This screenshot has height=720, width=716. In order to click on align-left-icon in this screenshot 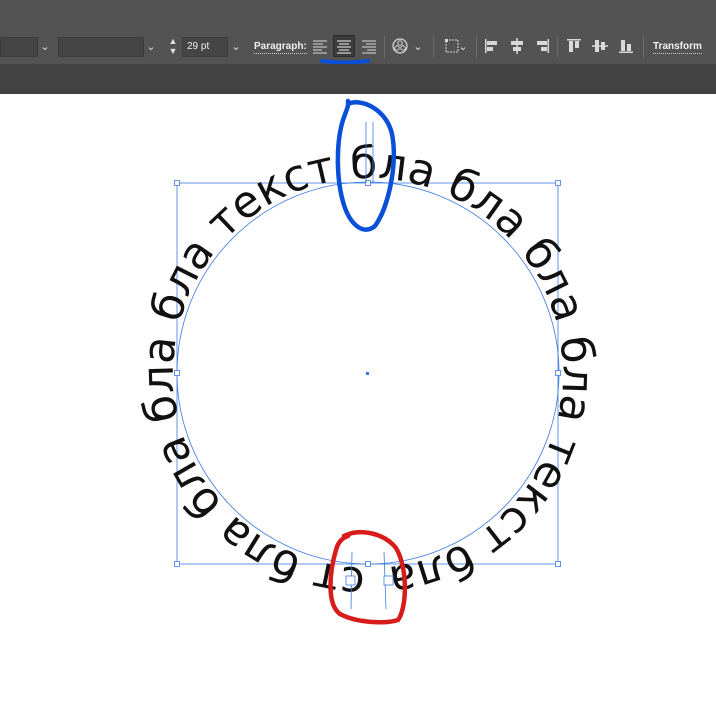, I will do `click(320, 47)`.